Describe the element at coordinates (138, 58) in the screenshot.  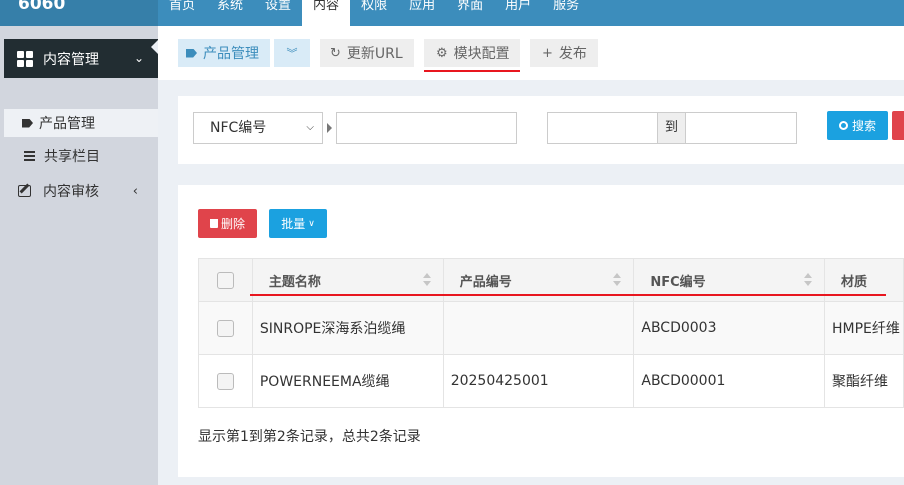
I see `chevron-down-icon: ⌄` at that location.